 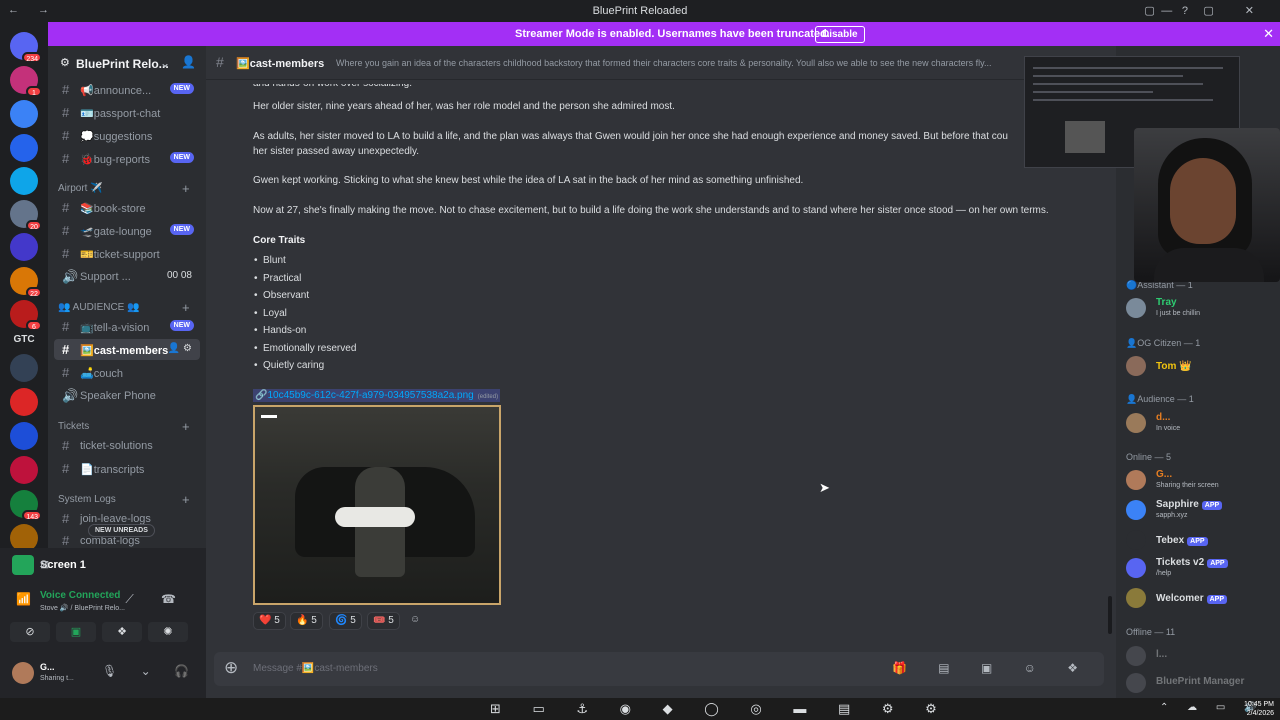 What do you see at coordinates (26, 215) in the screenshot?
I see `server-icon: 20` at bounding box center [26, 215].